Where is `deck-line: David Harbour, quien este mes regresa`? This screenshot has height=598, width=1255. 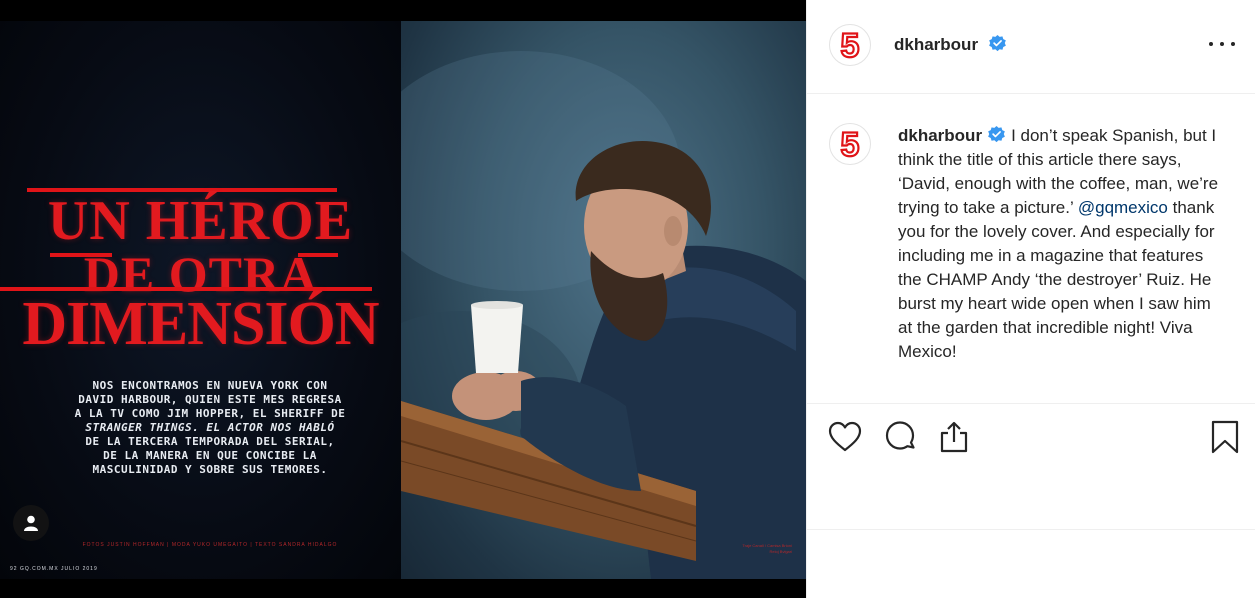 deck-line: David Harbour, quien este mes regresa is located at coordinates (210, 399).